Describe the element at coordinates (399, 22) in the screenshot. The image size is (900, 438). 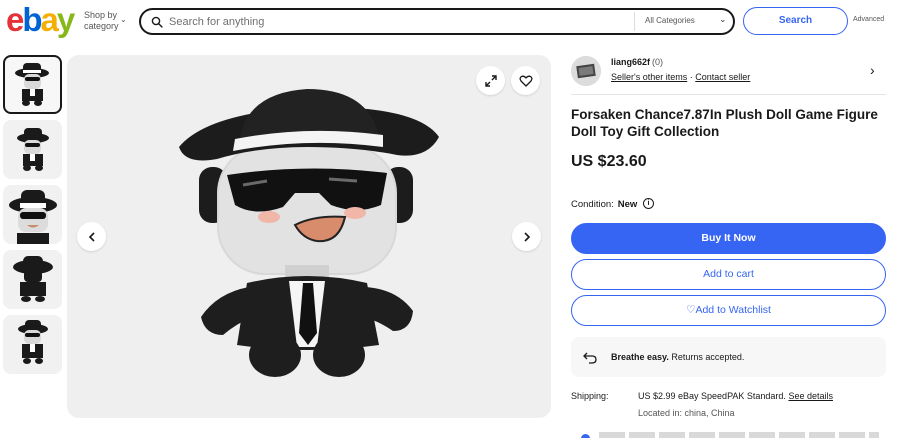
I see `search-input` at that location.